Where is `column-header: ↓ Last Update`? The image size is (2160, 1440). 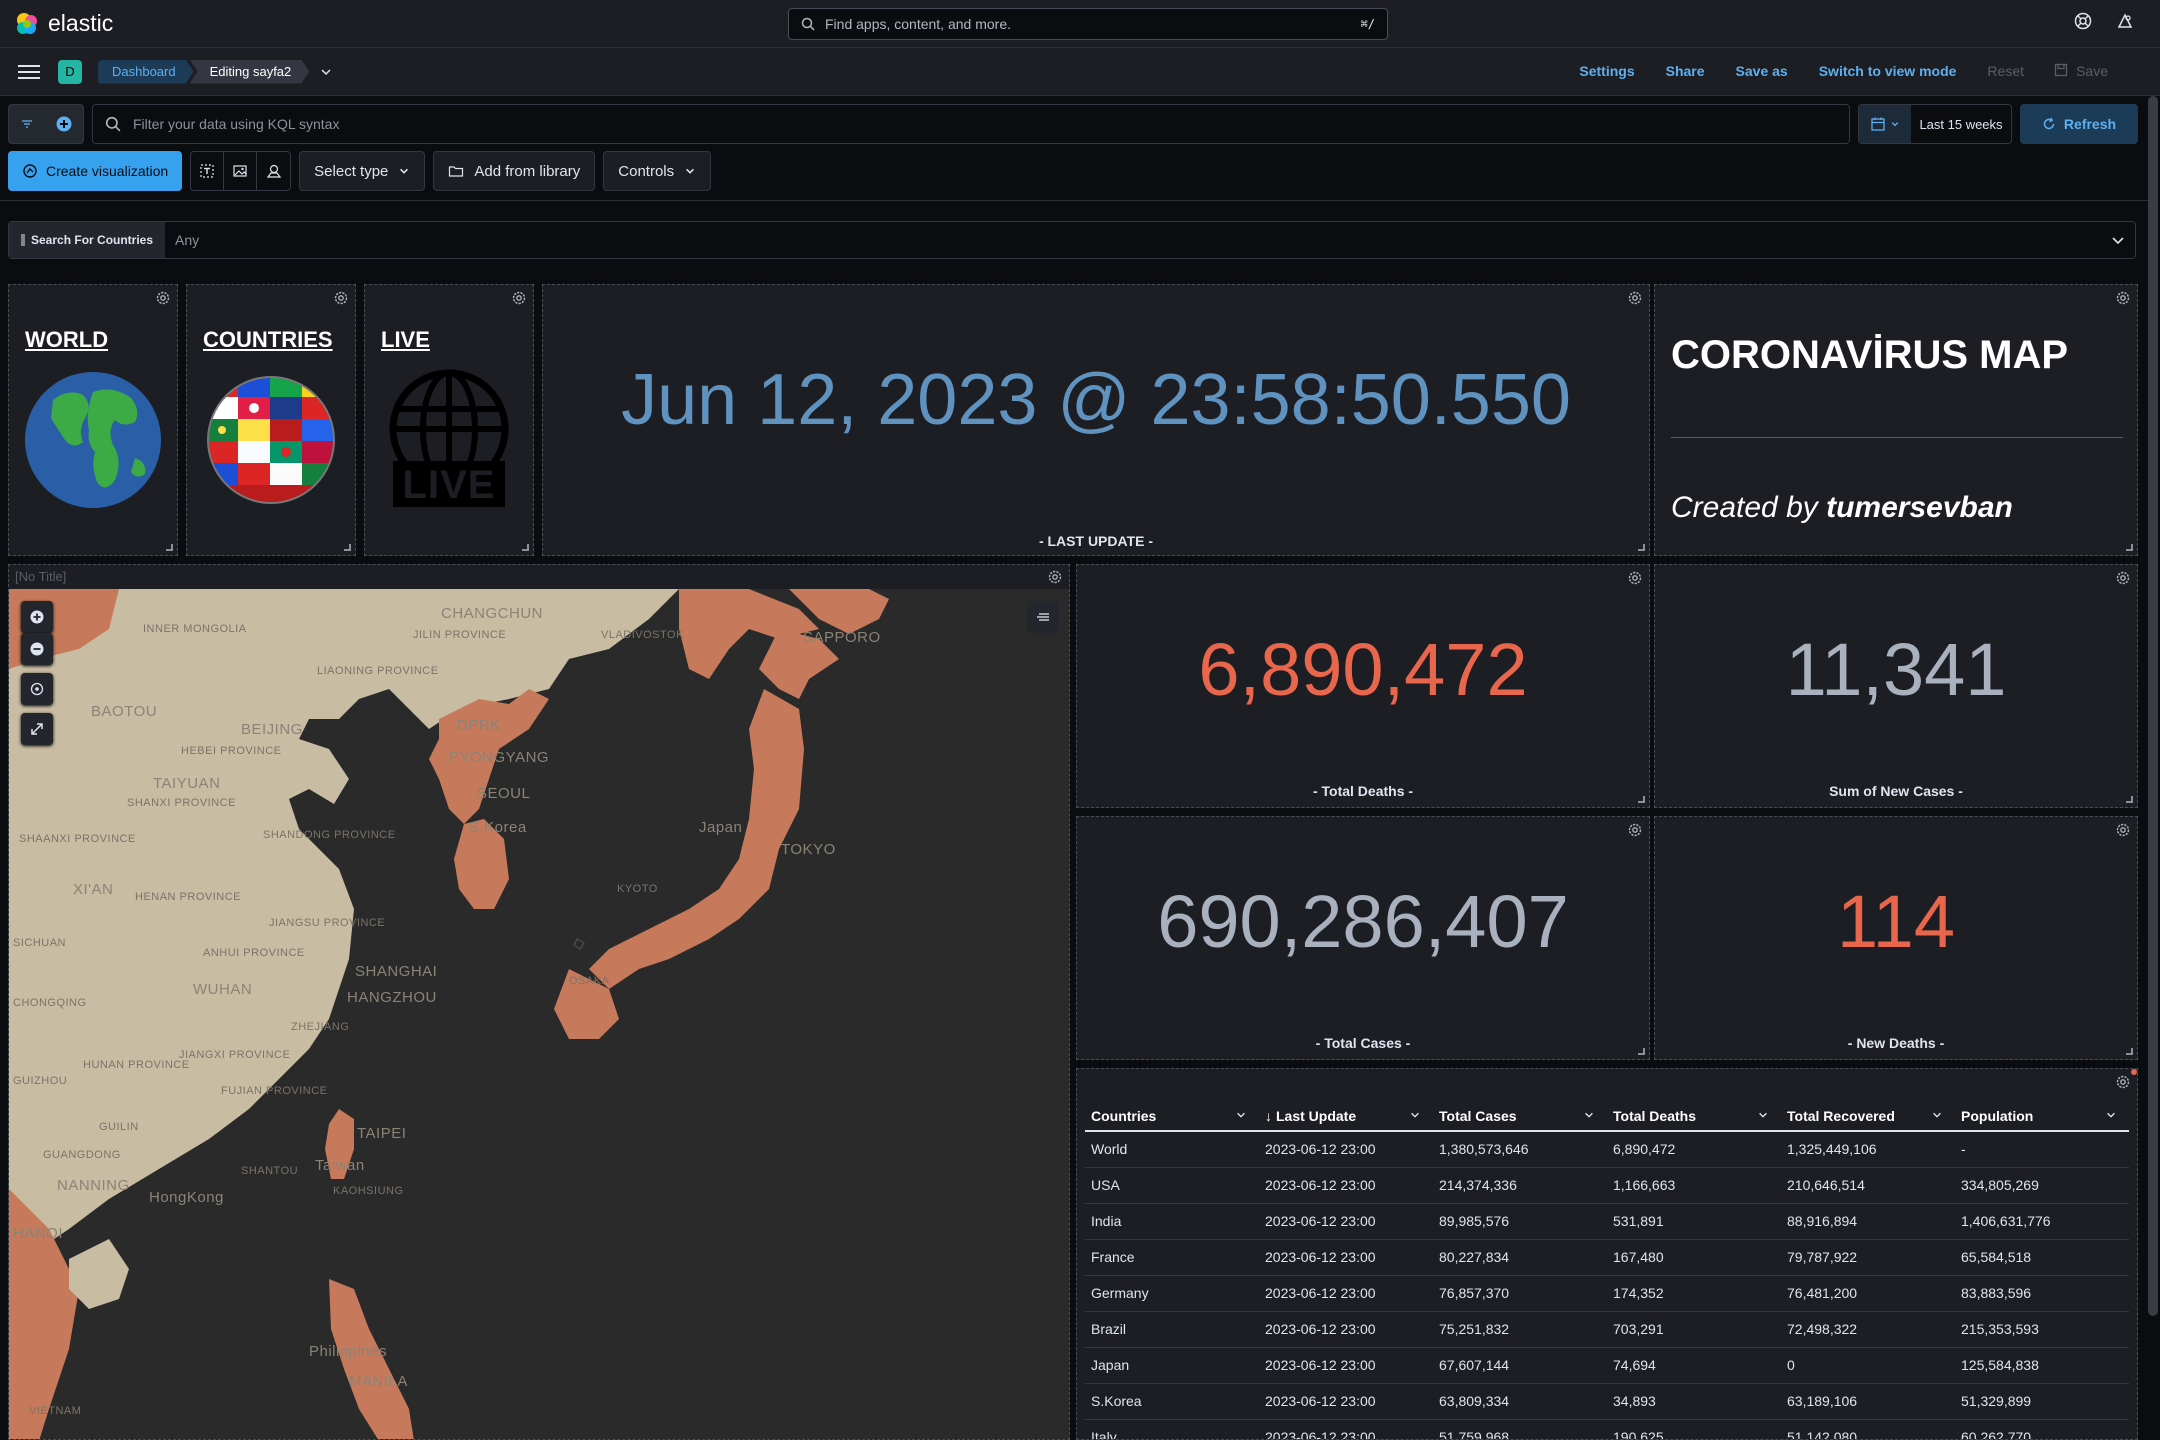 column-header: ↓ Last Update is located at coordinates (1346, 1116).